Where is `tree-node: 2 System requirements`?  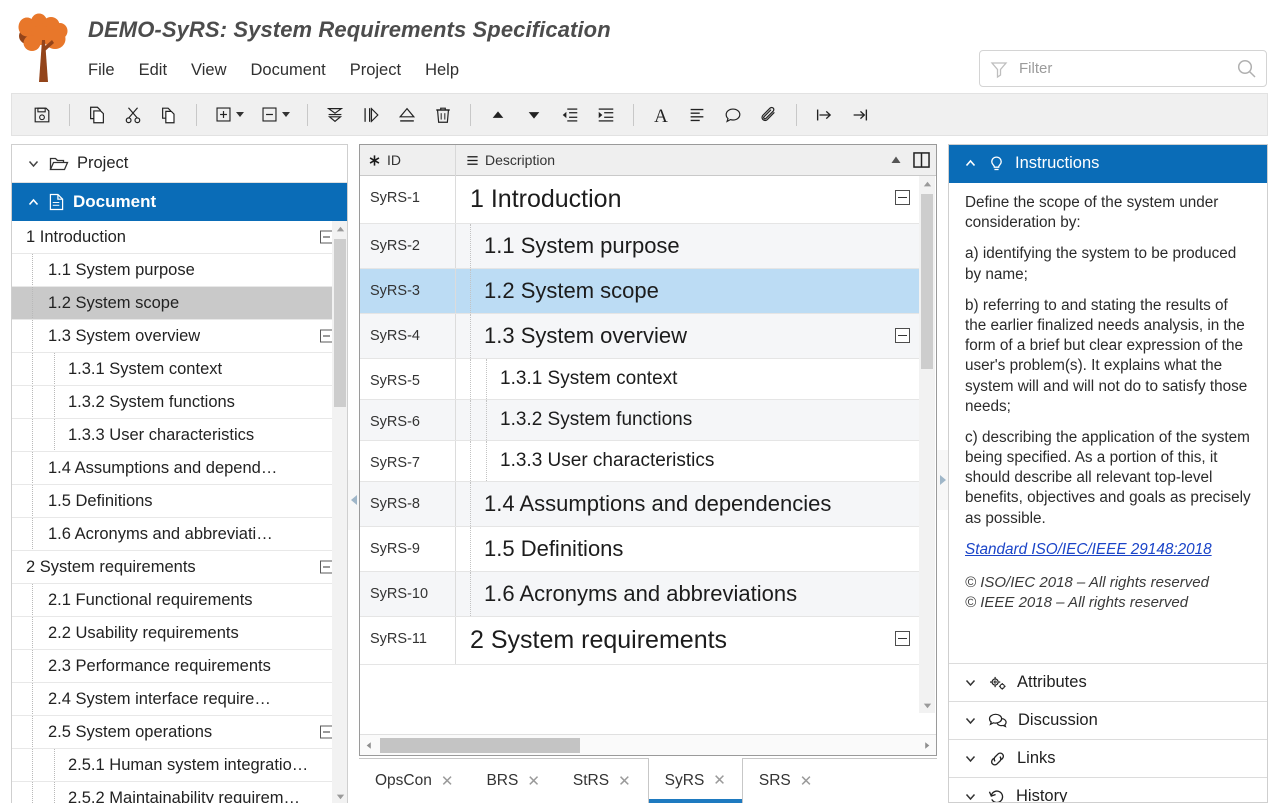 tree-node: 2 System requirements is located at coordinates (179, 567).